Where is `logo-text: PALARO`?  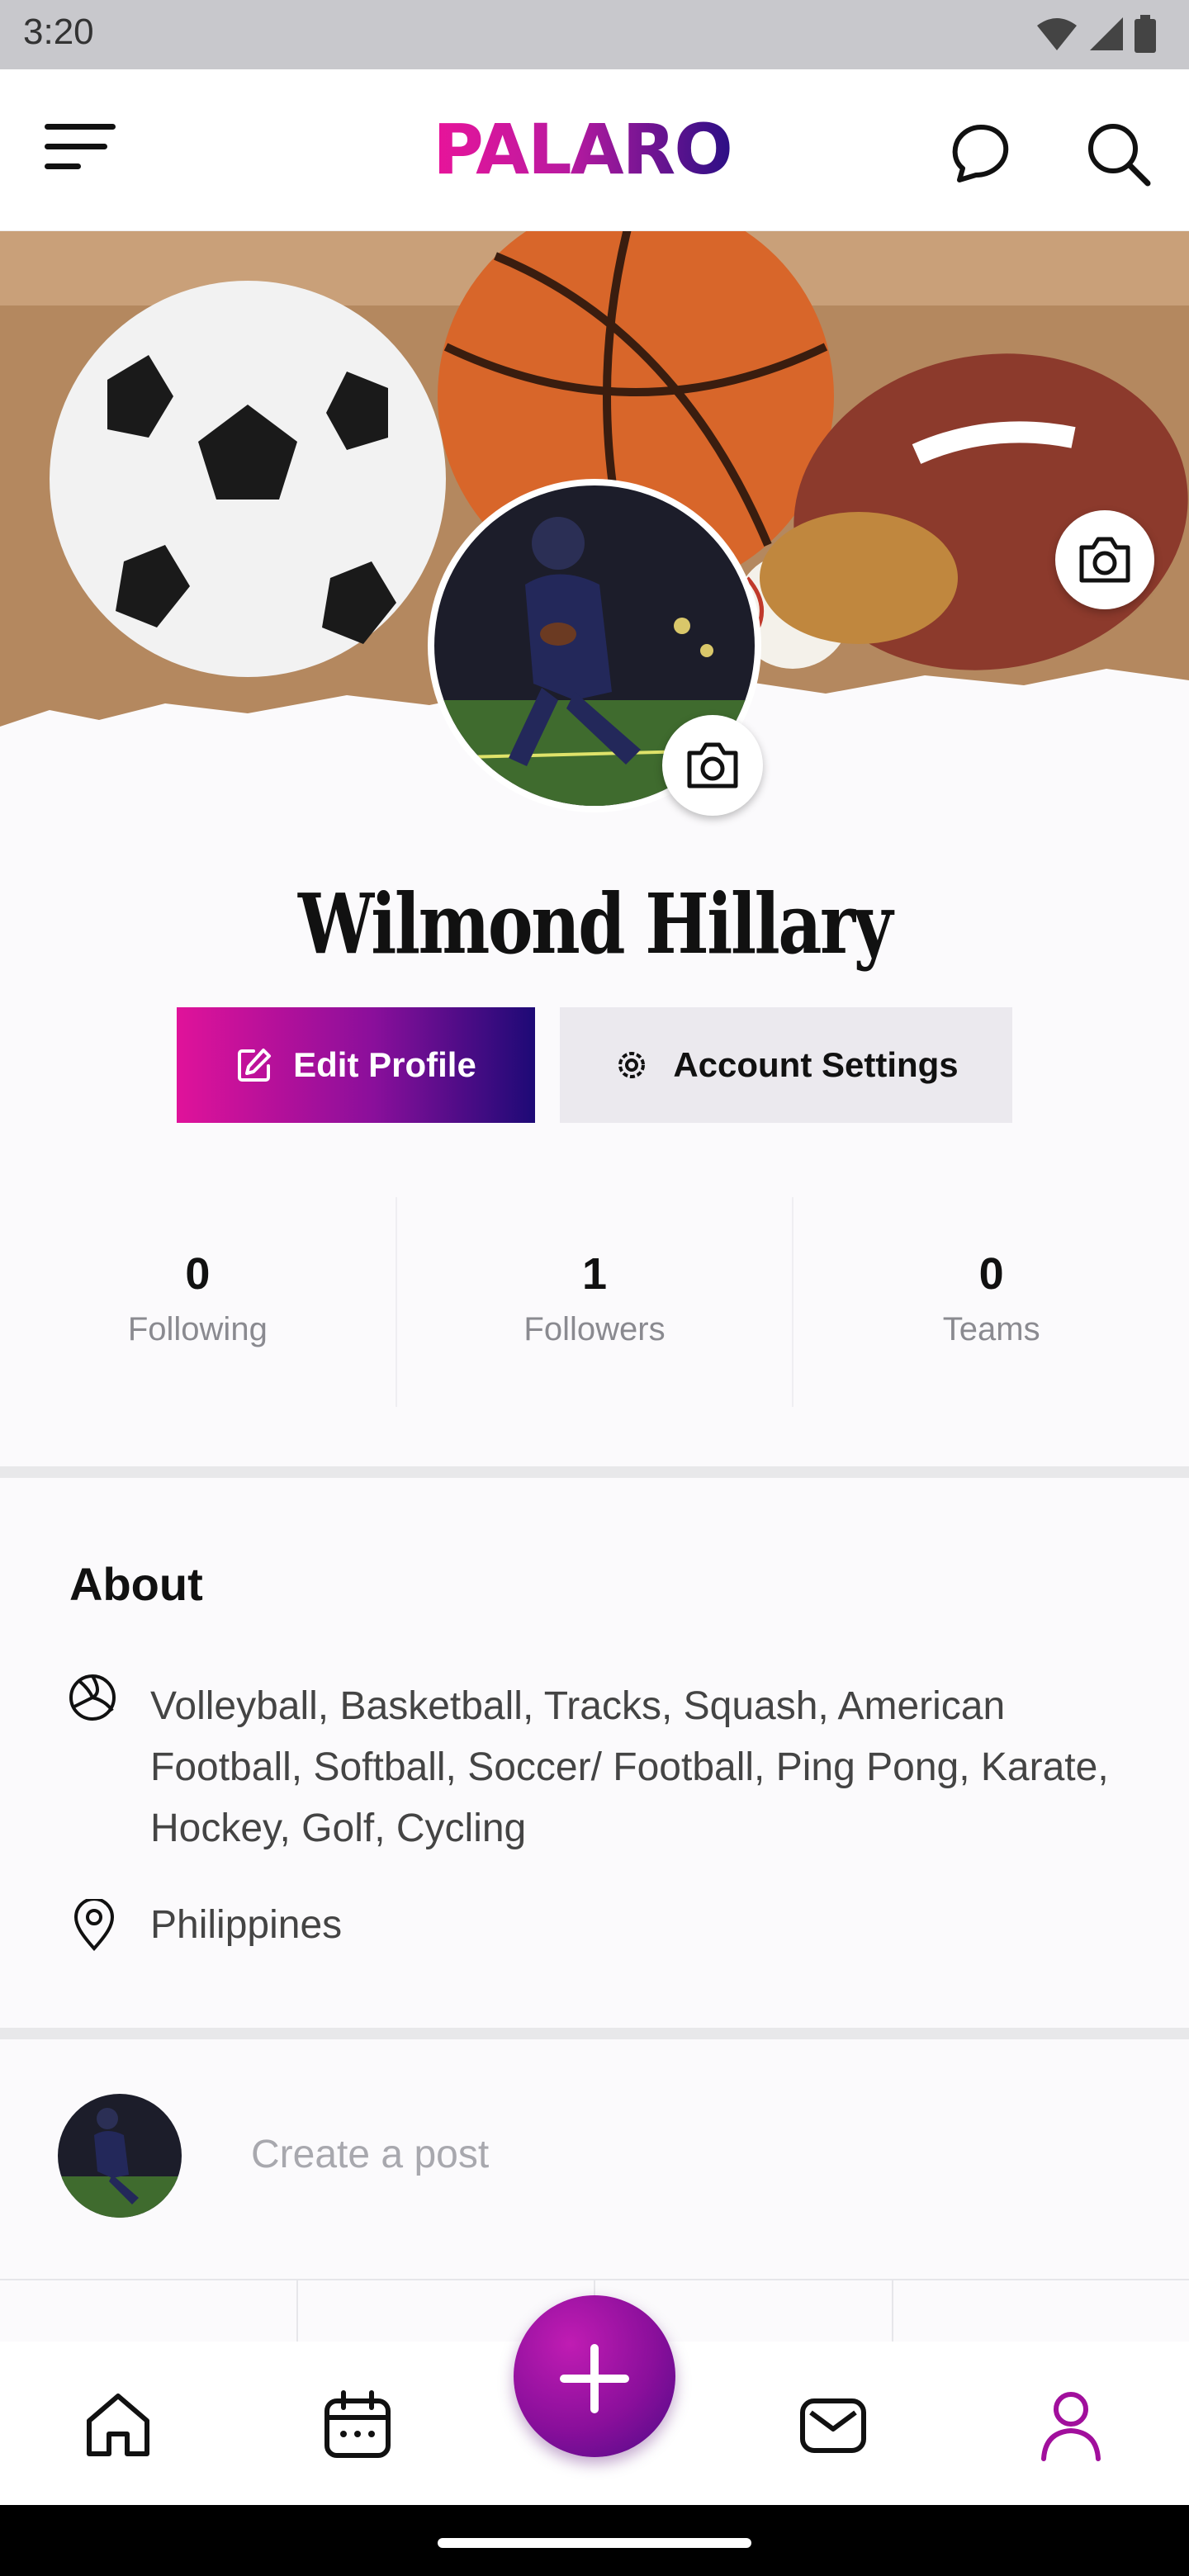 logo-text: PALARO is located at coordinates (582, 149).